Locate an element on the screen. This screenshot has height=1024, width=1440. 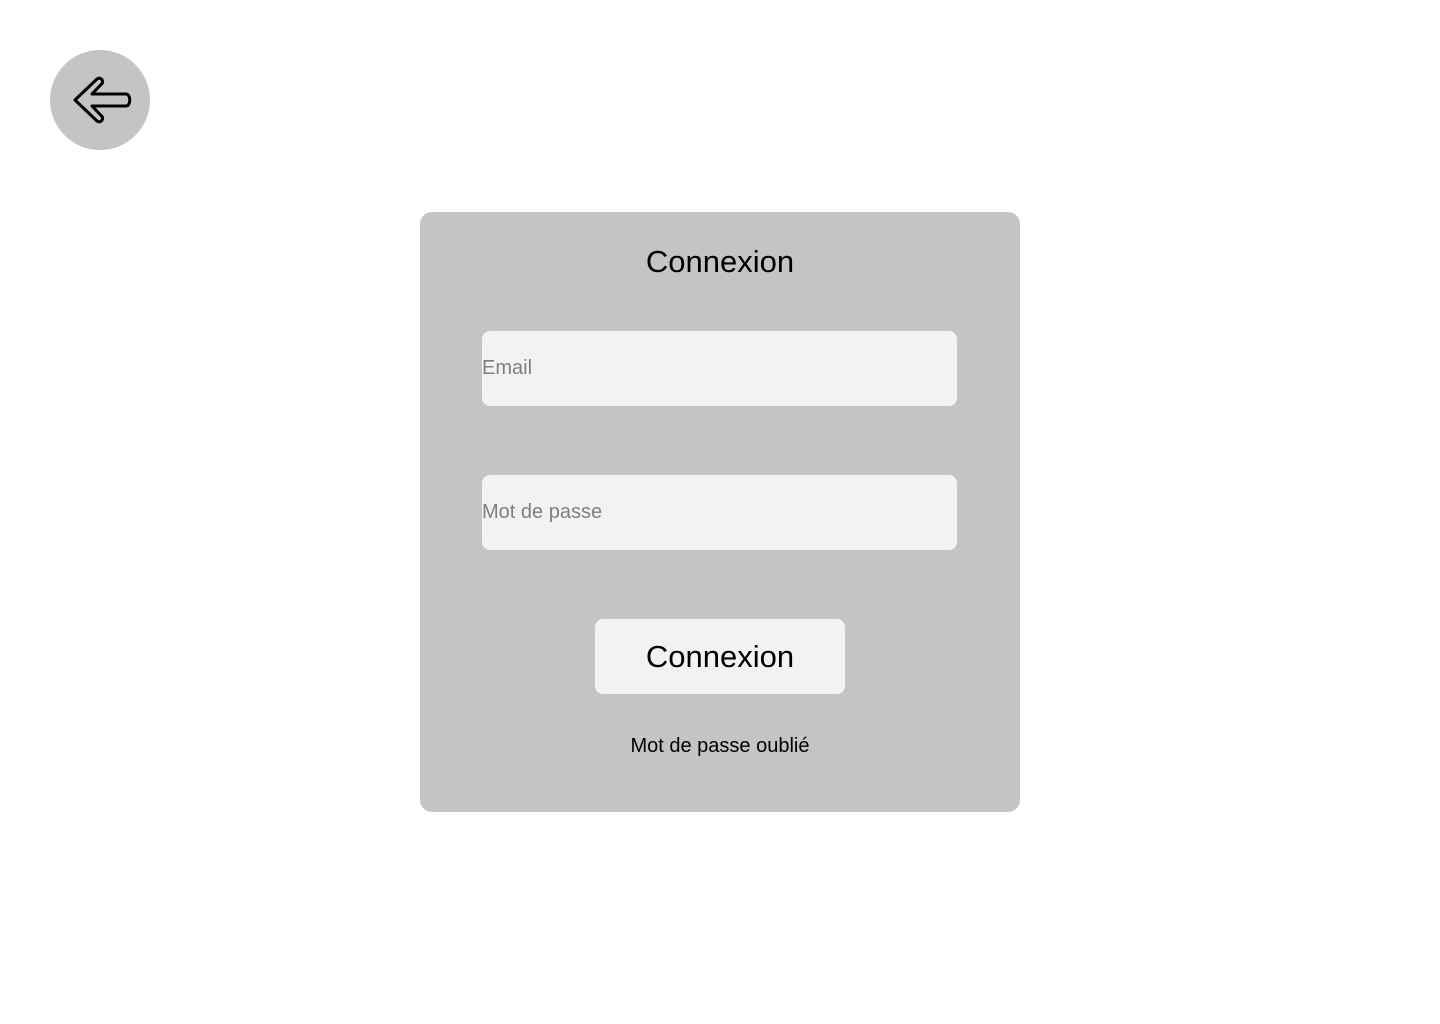
email-input is located at coordinates (719, 368).